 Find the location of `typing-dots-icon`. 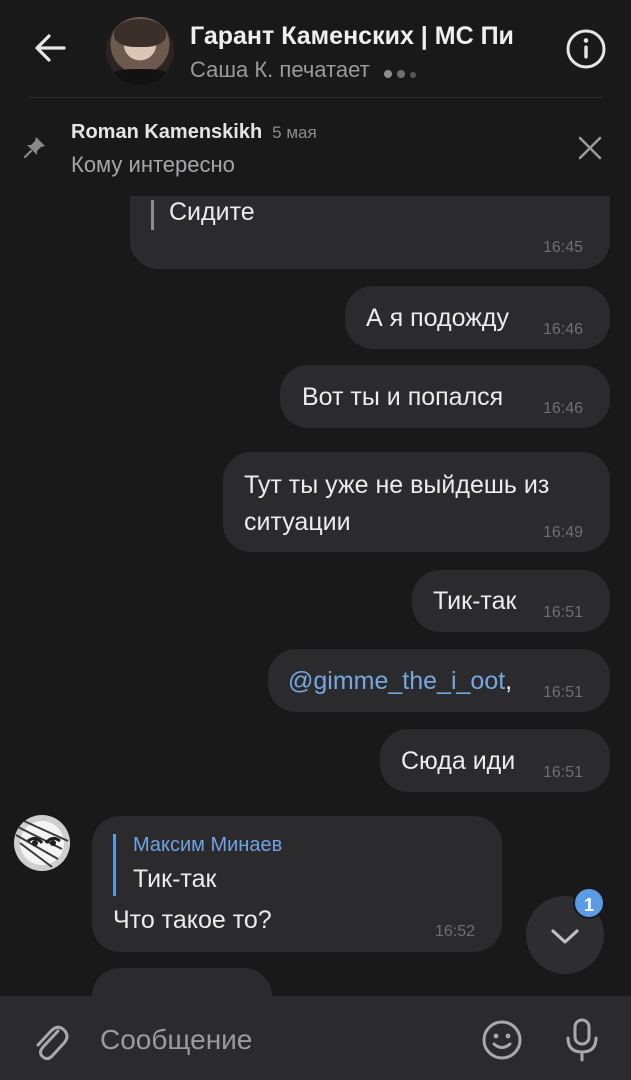

typing-dots-icon is located at coordinates (402, 71).